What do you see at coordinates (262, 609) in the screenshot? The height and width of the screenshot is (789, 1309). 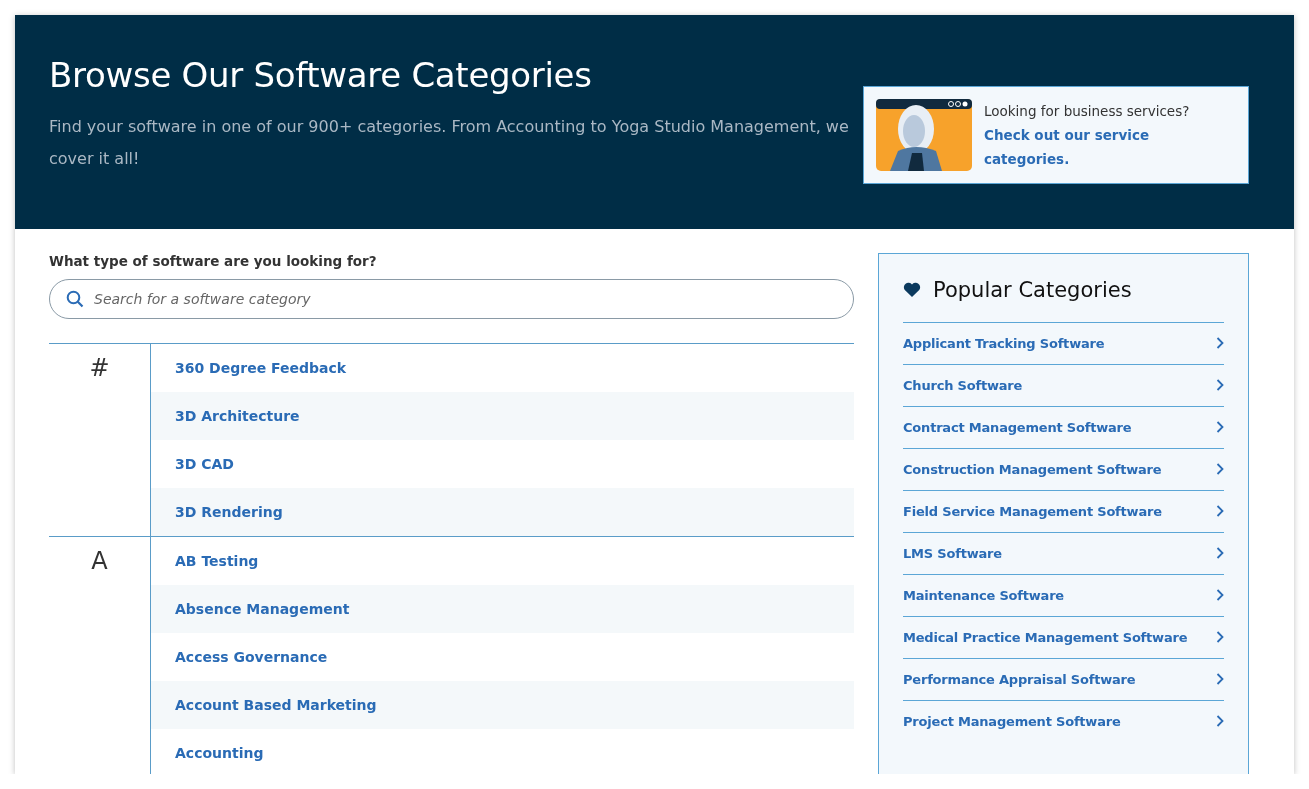 I see `category-link: Absence Management` at bounding box center [262, 609].